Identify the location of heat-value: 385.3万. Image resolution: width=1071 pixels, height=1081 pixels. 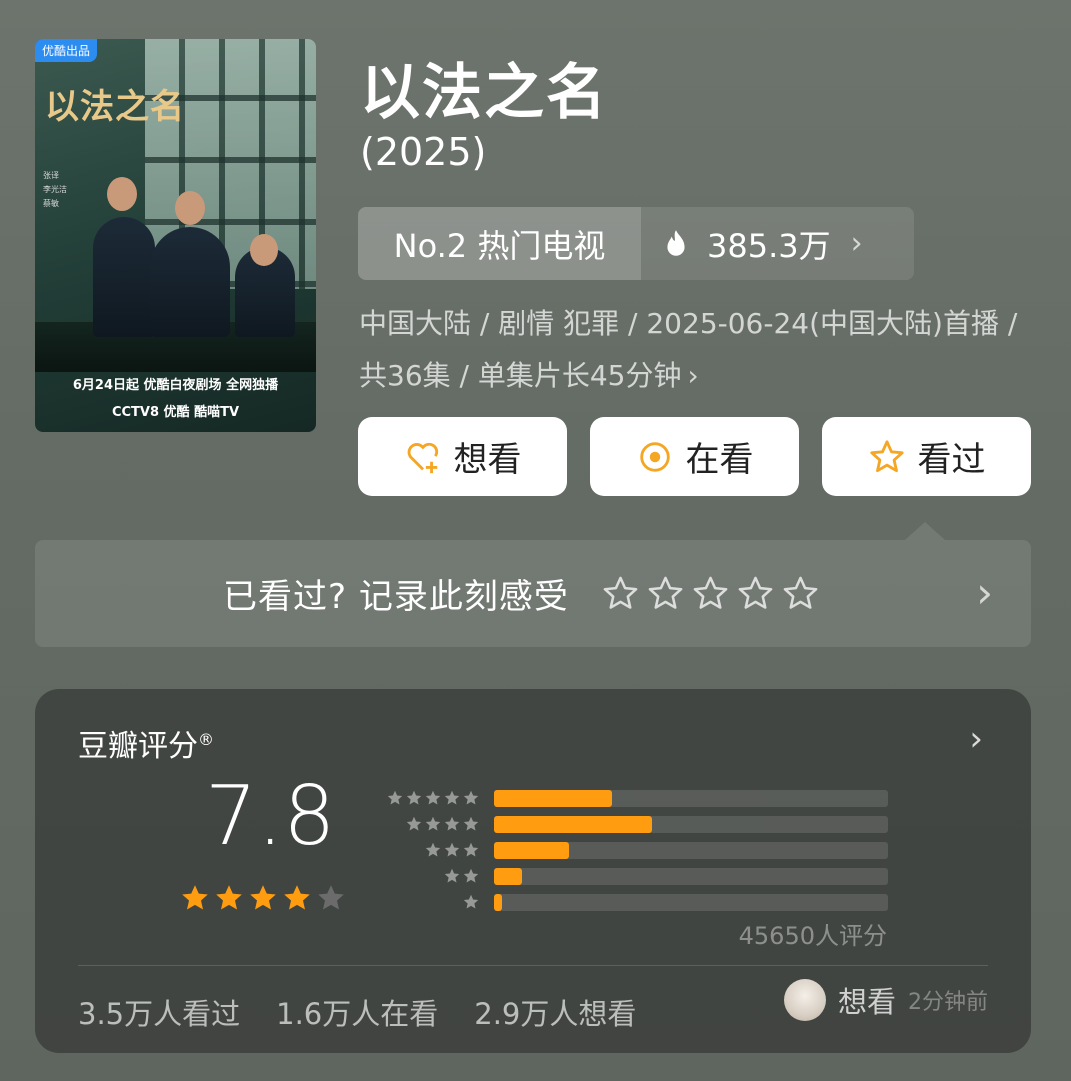
(769, 245).